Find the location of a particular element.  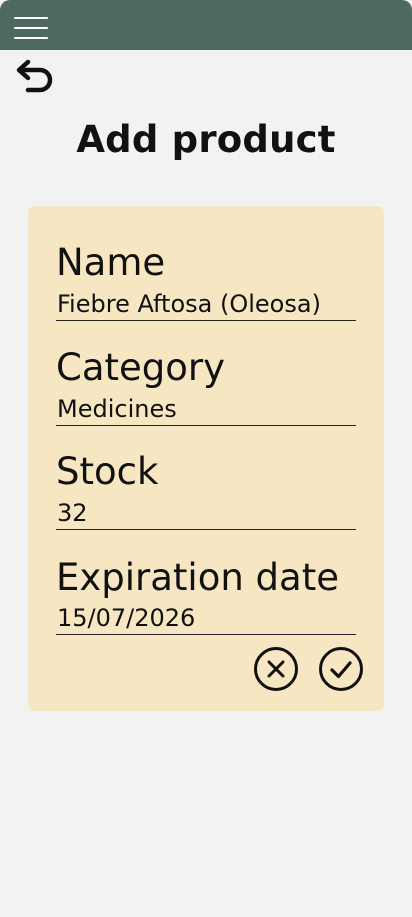

circle-check-icon is located at coordinates (341, 669).